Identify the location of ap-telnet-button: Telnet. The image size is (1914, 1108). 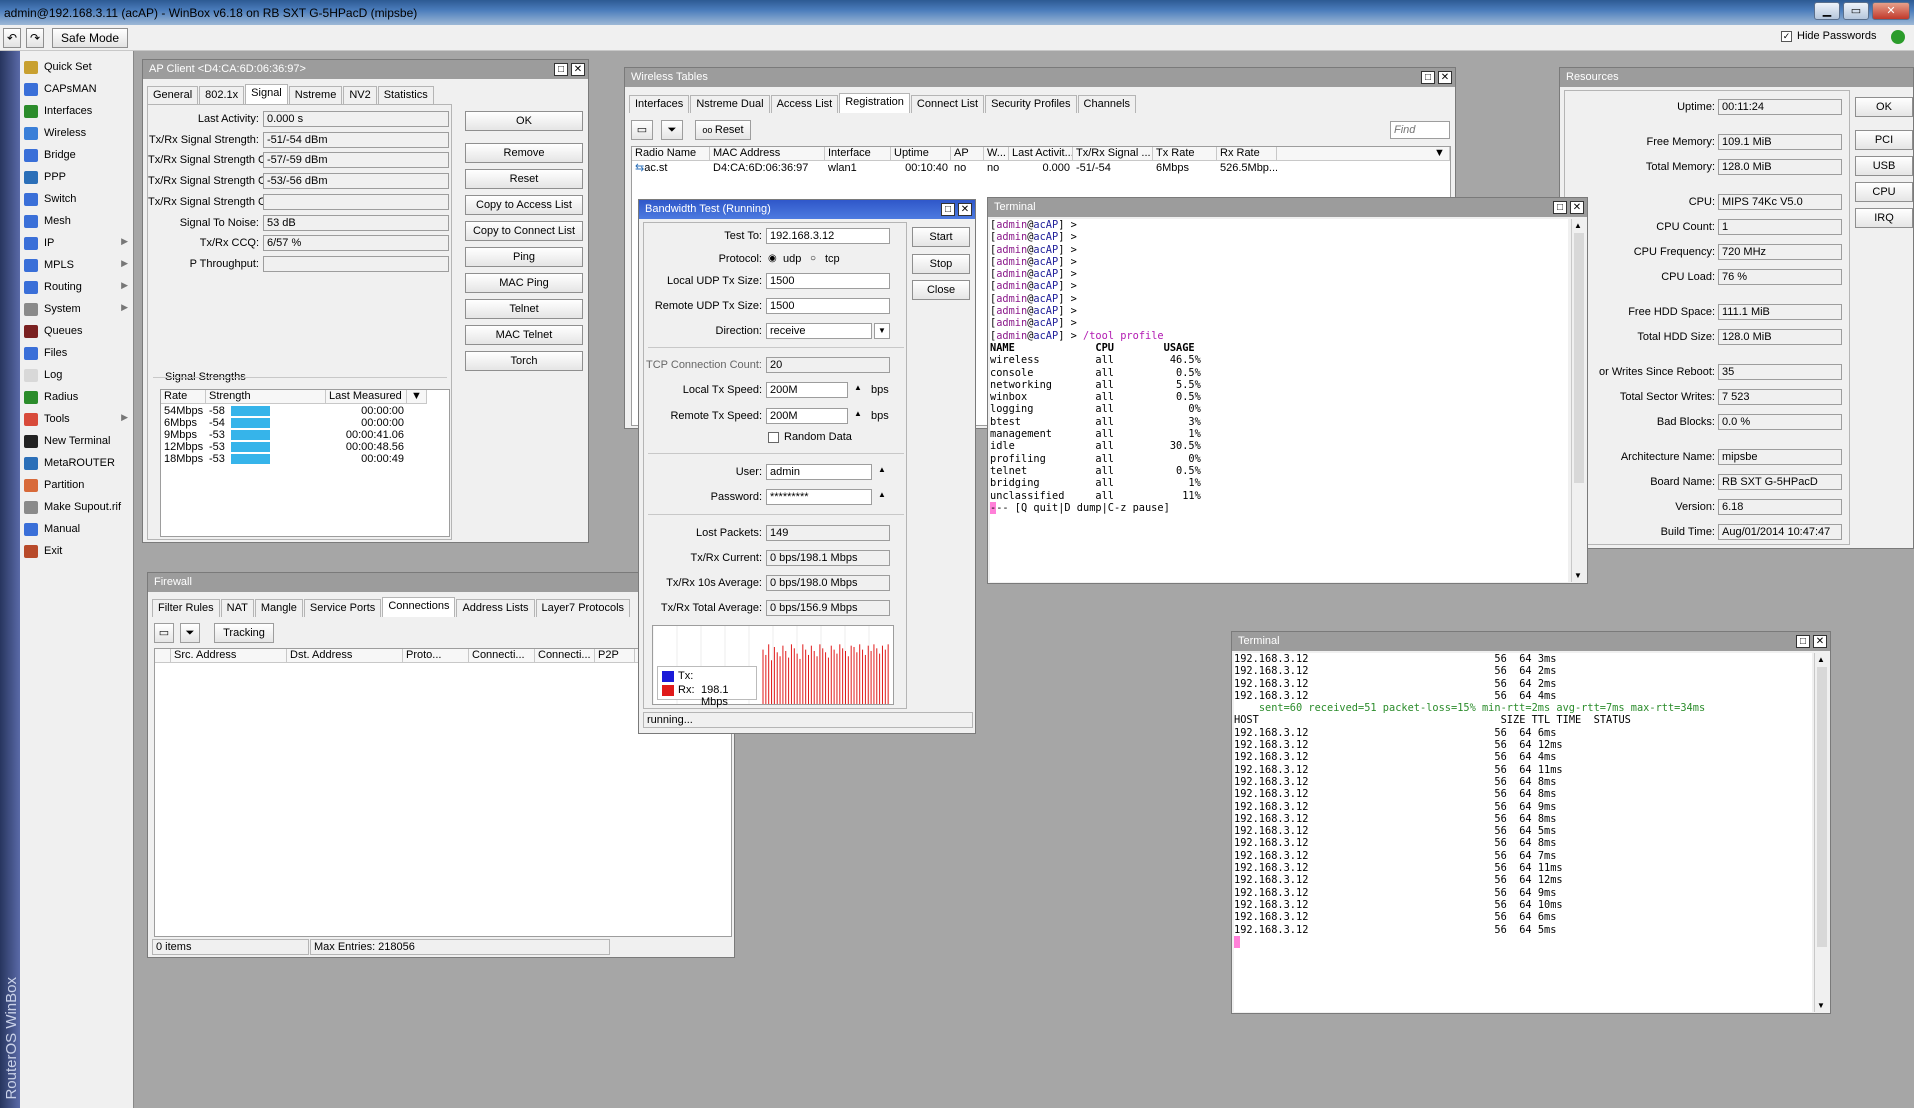
(524, 309).